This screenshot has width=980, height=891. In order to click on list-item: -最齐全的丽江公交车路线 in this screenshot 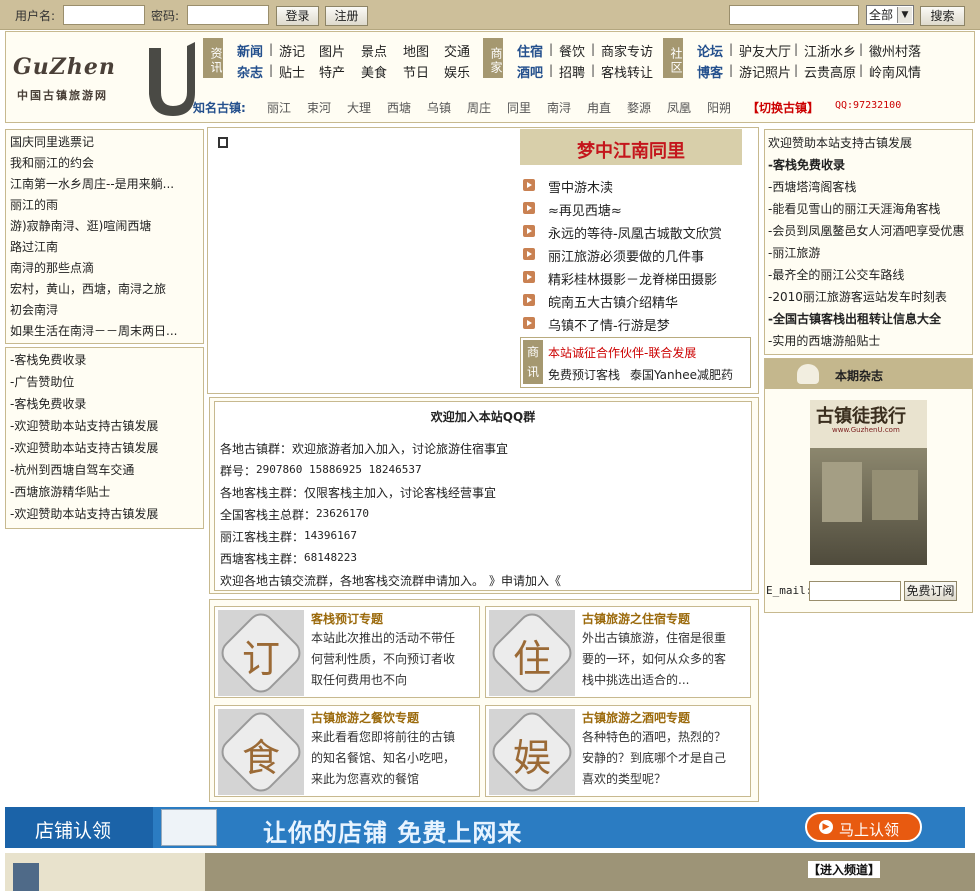, I will do `click(870, 275)`.